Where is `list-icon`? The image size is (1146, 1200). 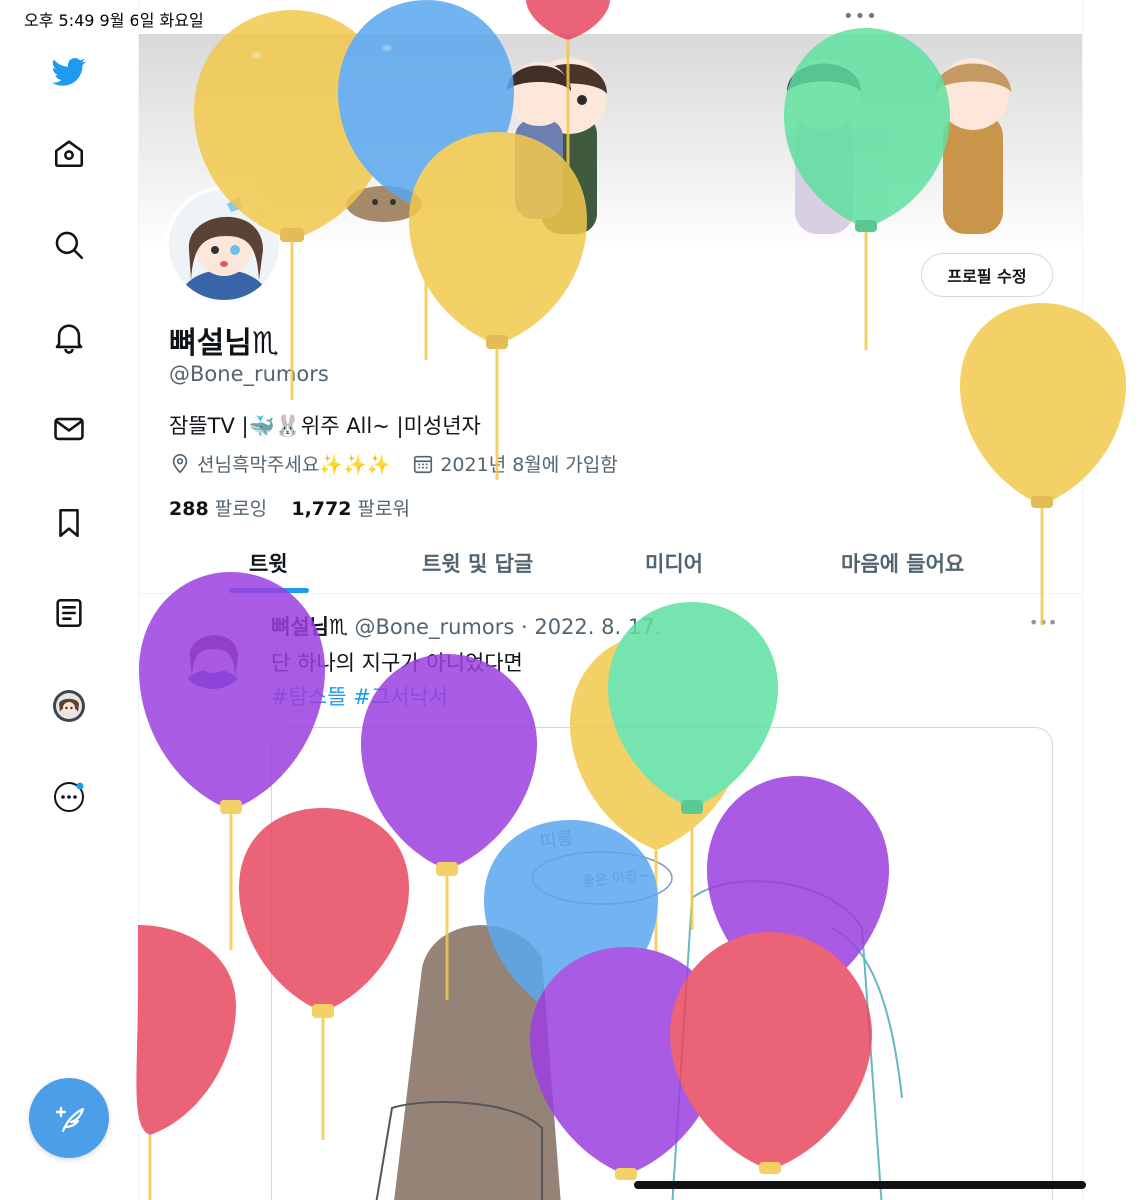
list-icon is located at coordinates (69, 613).